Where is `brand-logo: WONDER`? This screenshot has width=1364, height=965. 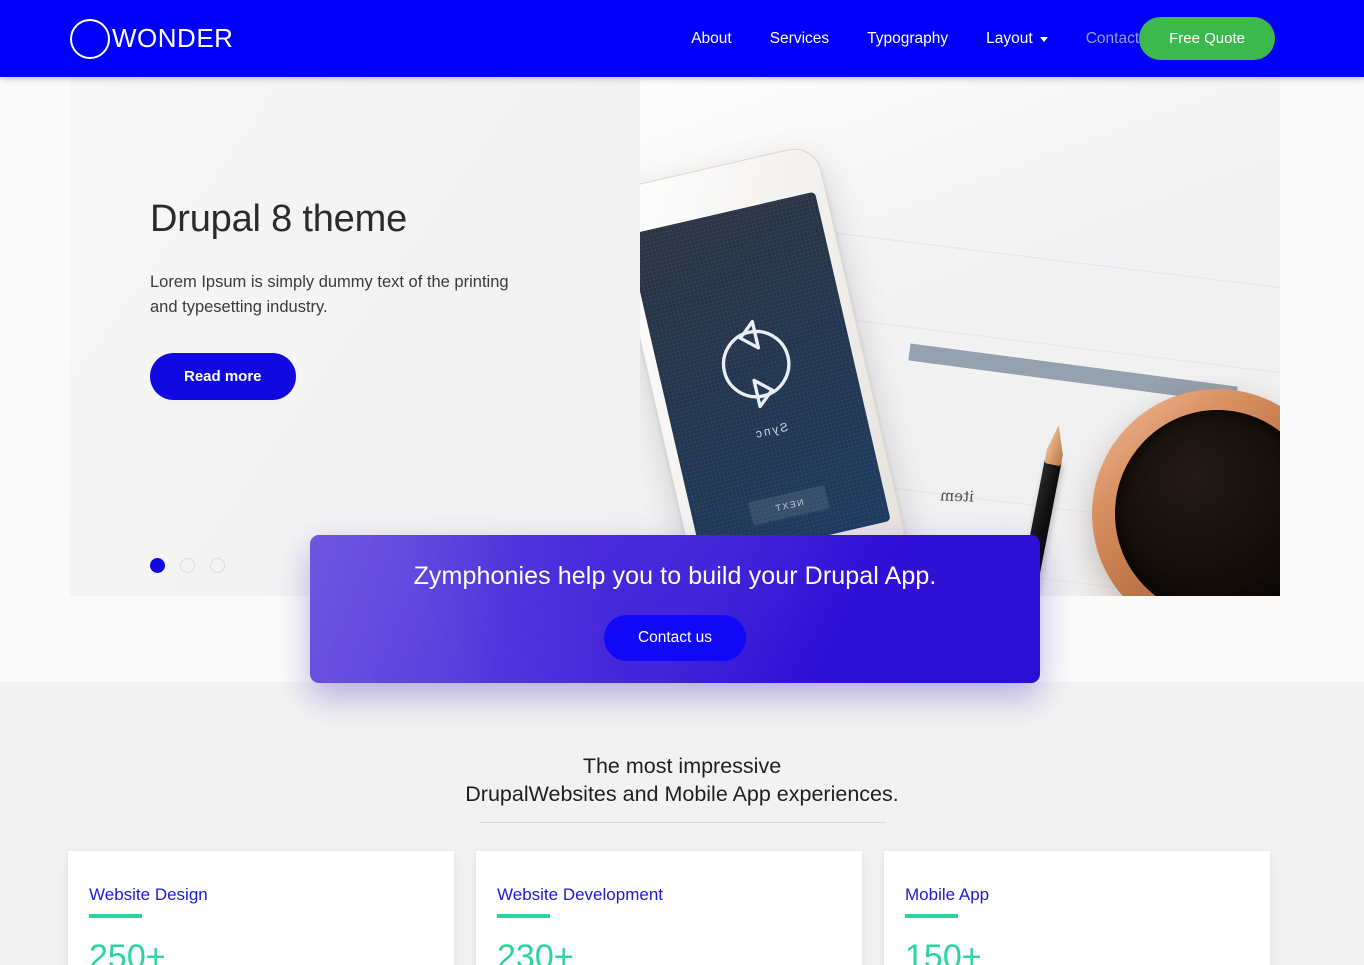
brand-logo: WONDER is located at coordinates (152, 38).